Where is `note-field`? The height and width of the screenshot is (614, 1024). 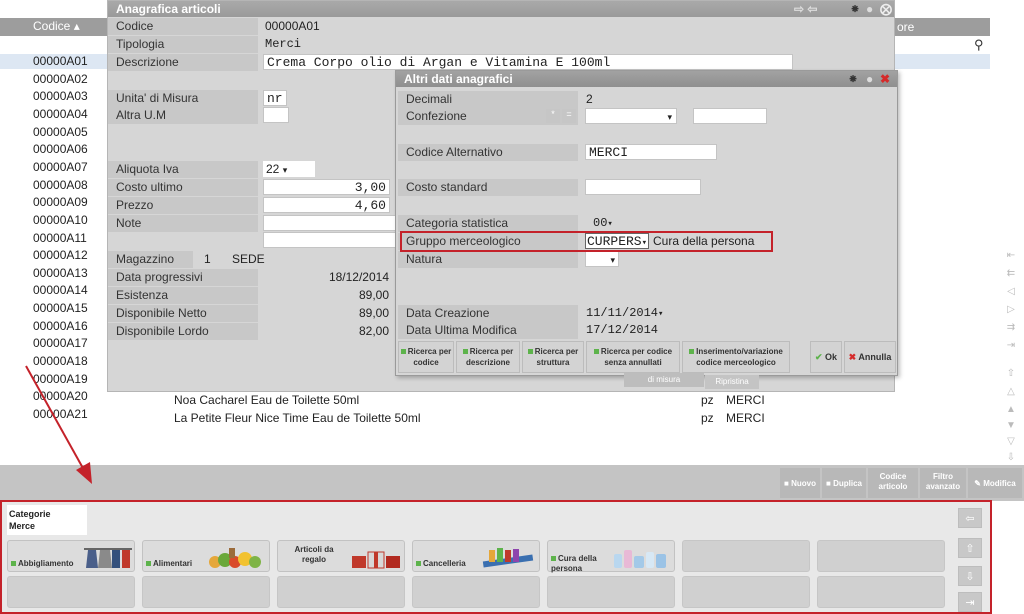
note-field is located at coordinates (330, 223).